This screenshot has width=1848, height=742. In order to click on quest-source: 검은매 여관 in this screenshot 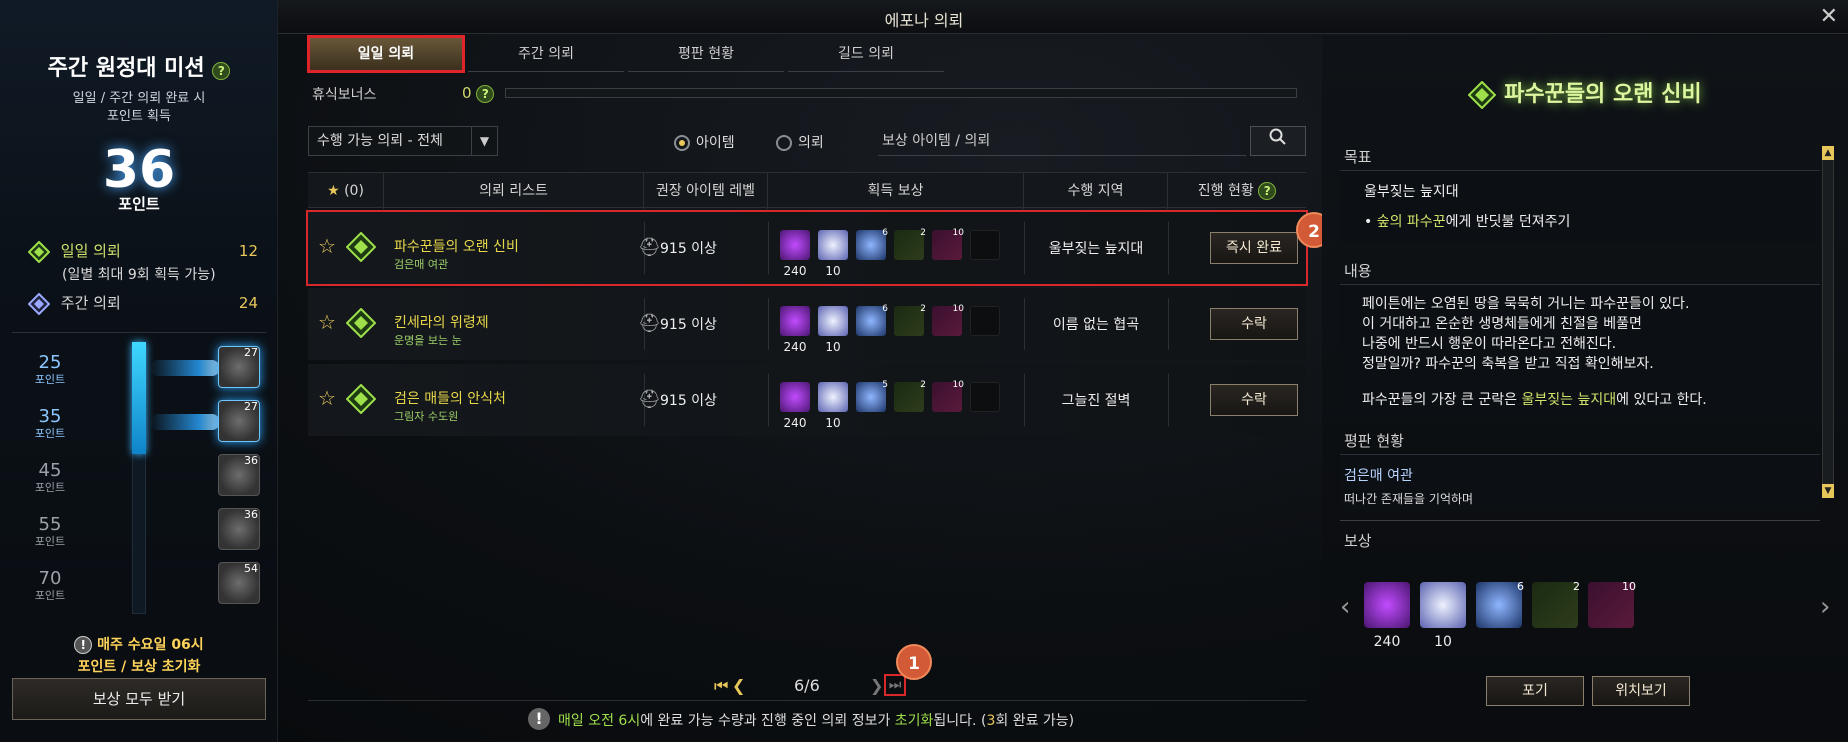, I will do `click(421, 264)`.